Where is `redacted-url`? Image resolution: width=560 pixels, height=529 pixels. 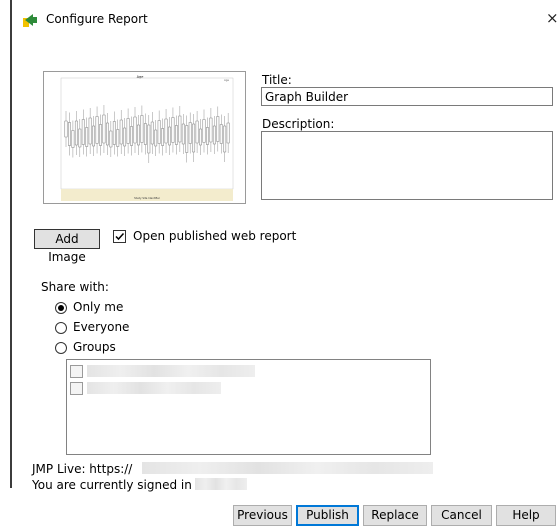 redacted-url is located at coordinates (287, 468).